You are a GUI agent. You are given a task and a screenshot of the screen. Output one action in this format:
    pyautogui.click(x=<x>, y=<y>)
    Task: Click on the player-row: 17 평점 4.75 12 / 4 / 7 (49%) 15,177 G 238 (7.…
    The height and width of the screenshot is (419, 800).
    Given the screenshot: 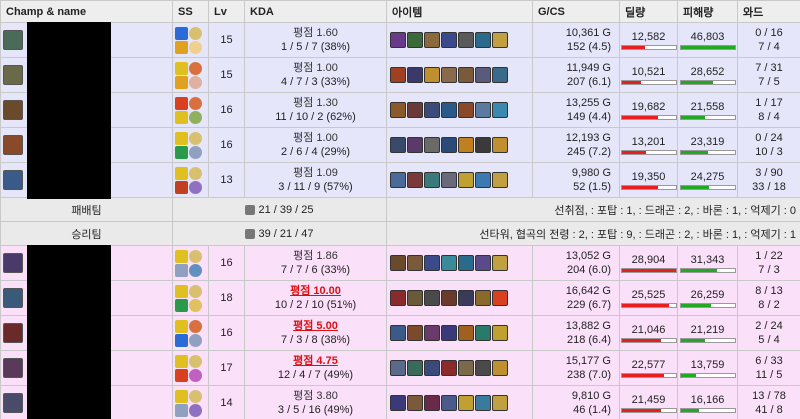 What is the action you would take?
    pyautogui.click(x=400, y=368)
    